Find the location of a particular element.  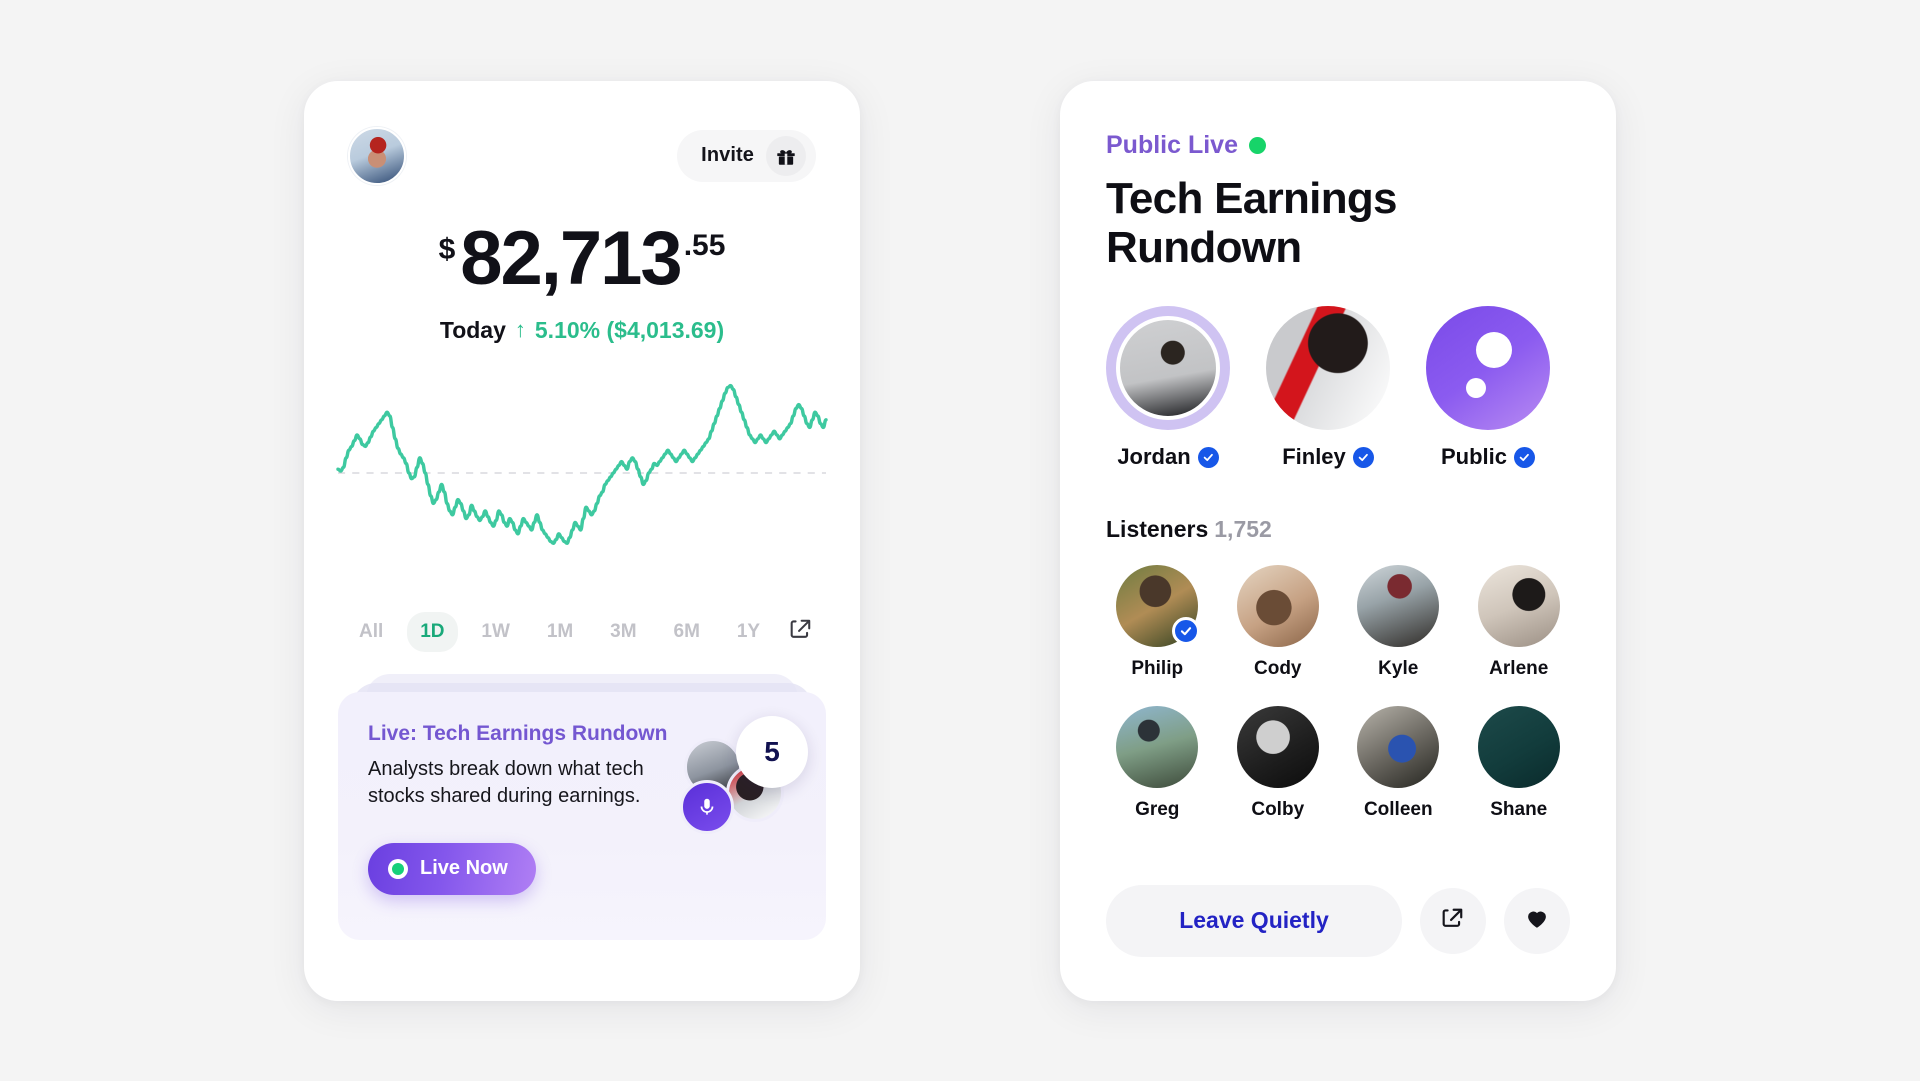

speaker-public: Public is located at coordinates (1488, 388).